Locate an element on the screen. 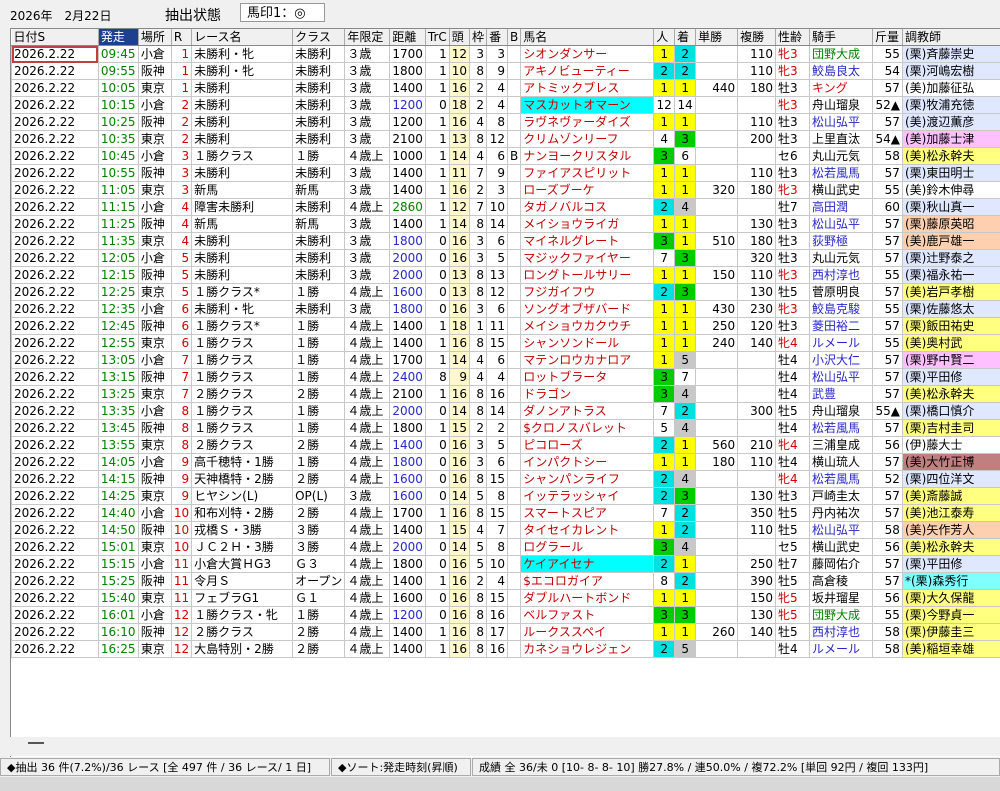 The height and width of the screenshot is (791, 1000). column-header: R is located at coordinates (182, 37).